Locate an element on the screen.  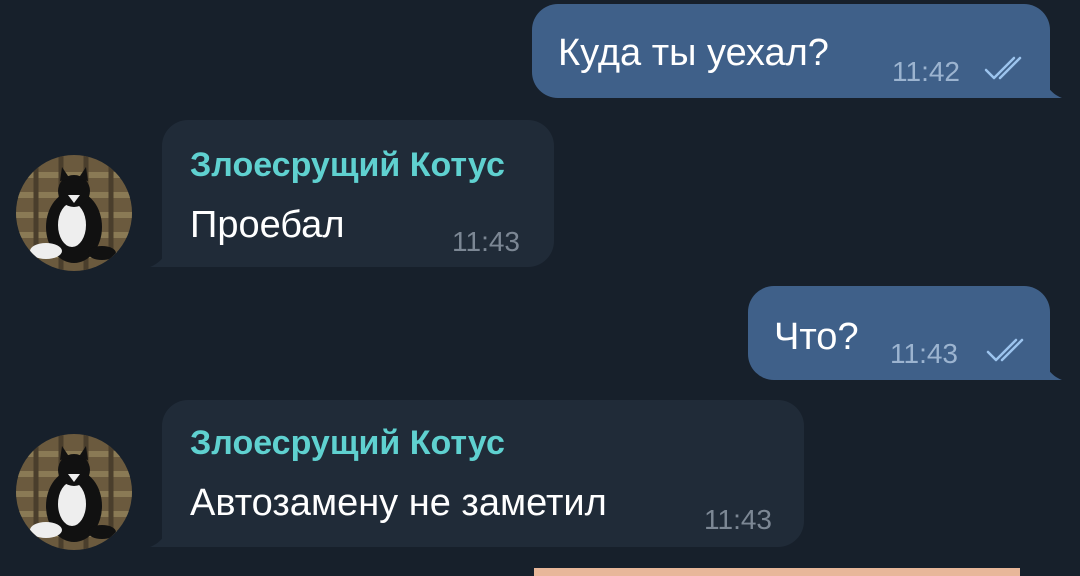
outgoing-message: Куда ты уехал? 11:42 is located at coordinates (797, 51).